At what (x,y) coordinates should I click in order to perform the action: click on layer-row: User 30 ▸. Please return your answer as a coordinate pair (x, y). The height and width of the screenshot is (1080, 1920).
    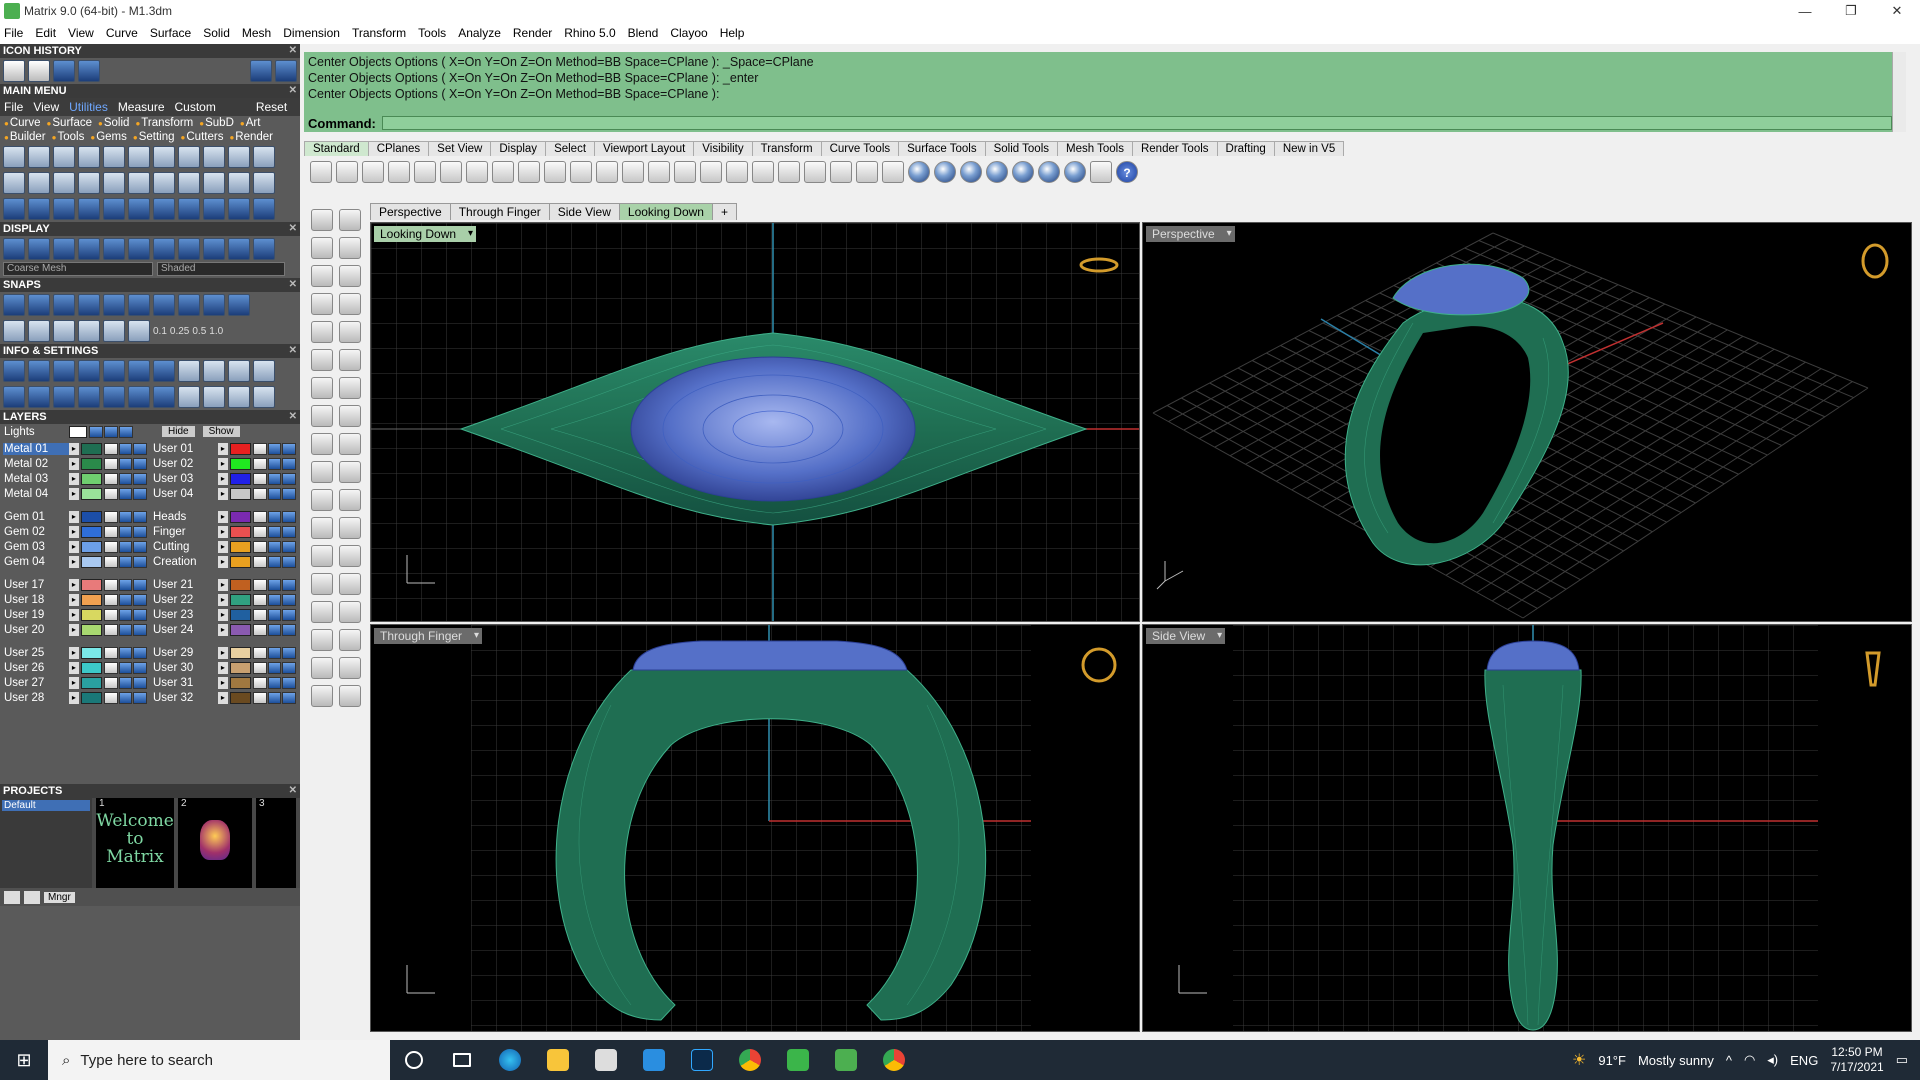
    Looking at the image, I should click on (224, 667).